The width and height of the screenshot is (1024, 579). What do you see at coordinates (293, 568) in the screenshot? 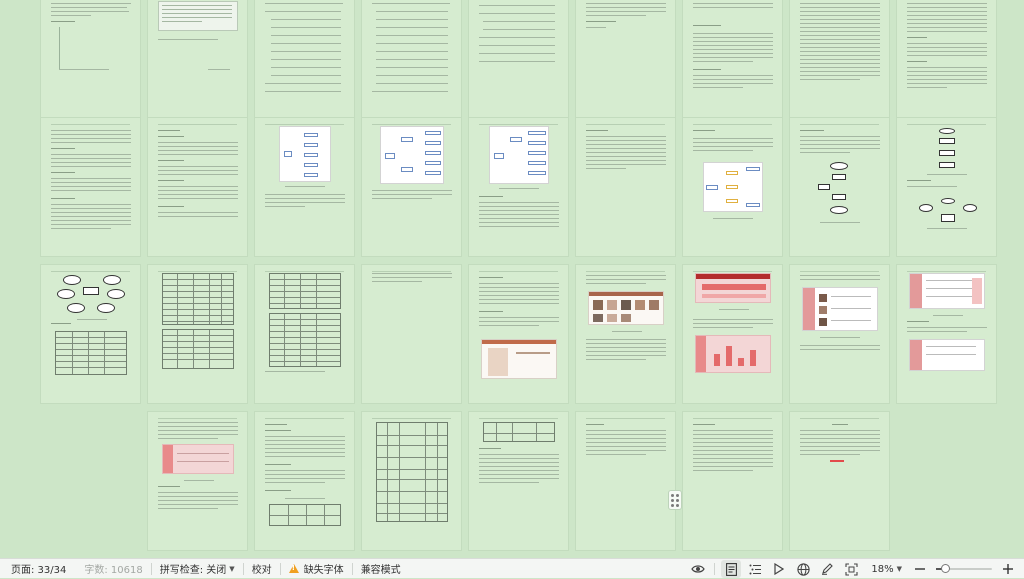
I see `warning-icon` at bounding box center [293, 568].